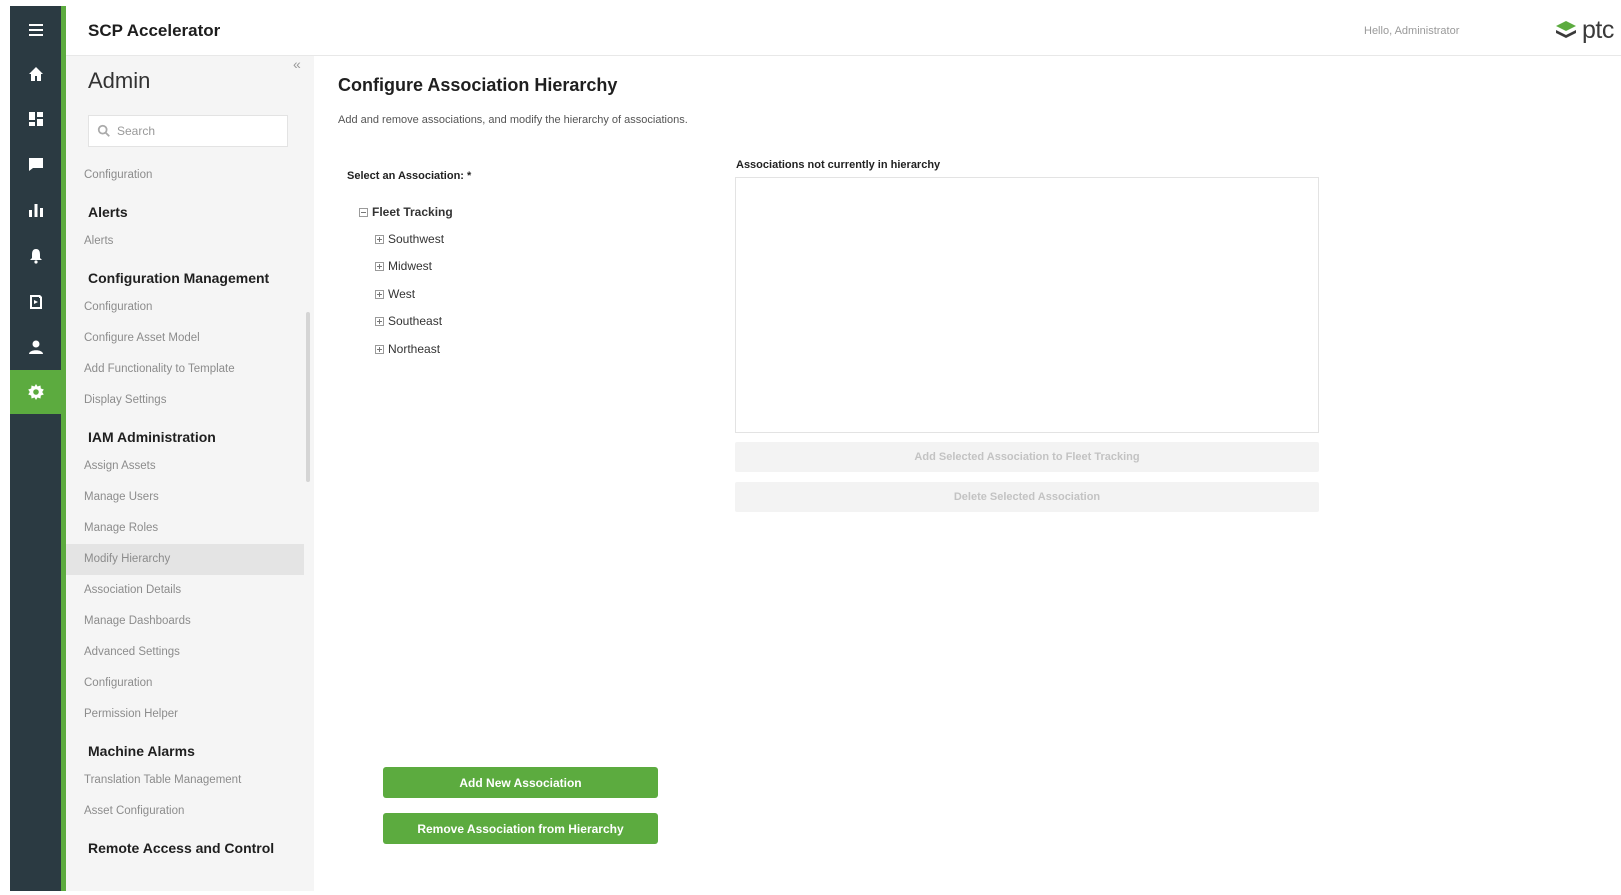 This screenshot has width=1621, height=895. What do you see at coordinates (35, 74) in the screenshot?
I see `home-icon` at bounding box center [35, 74].